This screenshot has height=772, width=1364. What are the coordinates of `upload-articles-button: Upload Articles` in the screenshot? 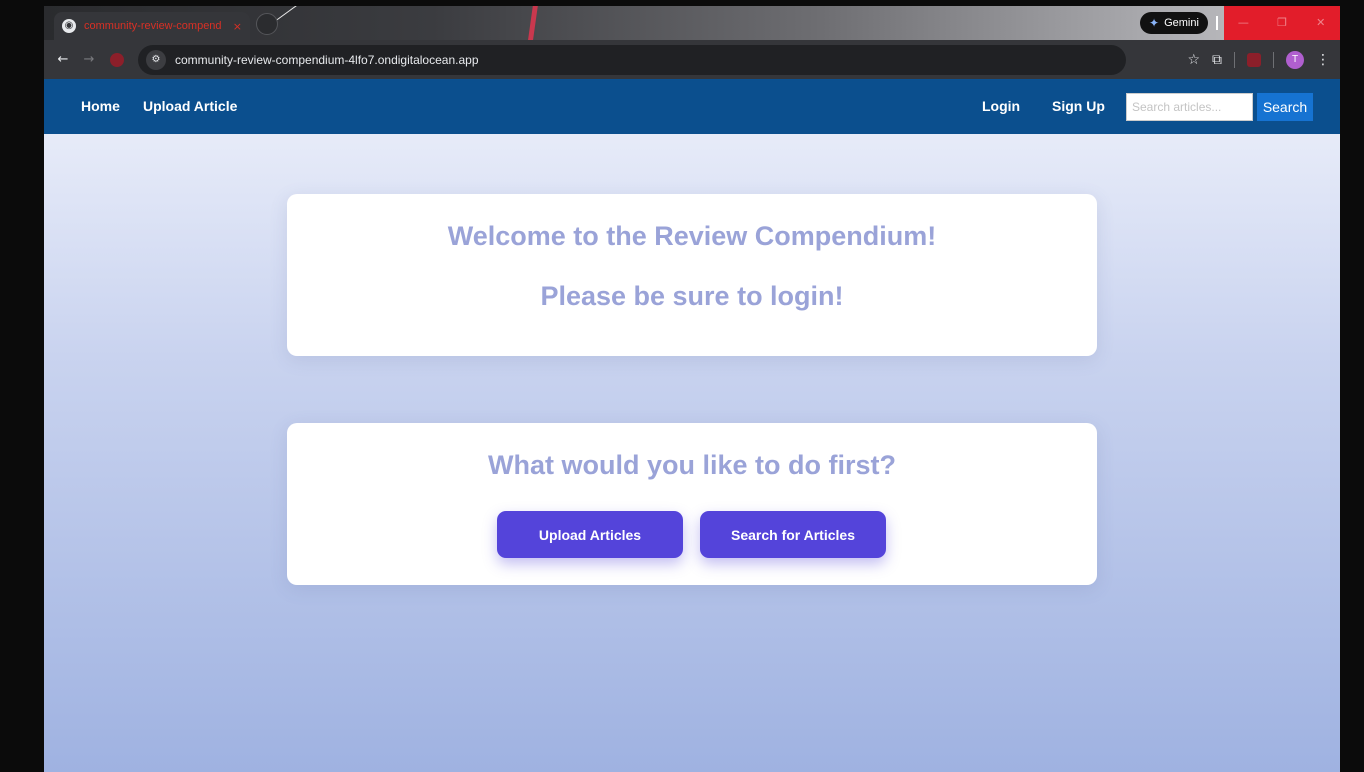 It's located at (590, 534).